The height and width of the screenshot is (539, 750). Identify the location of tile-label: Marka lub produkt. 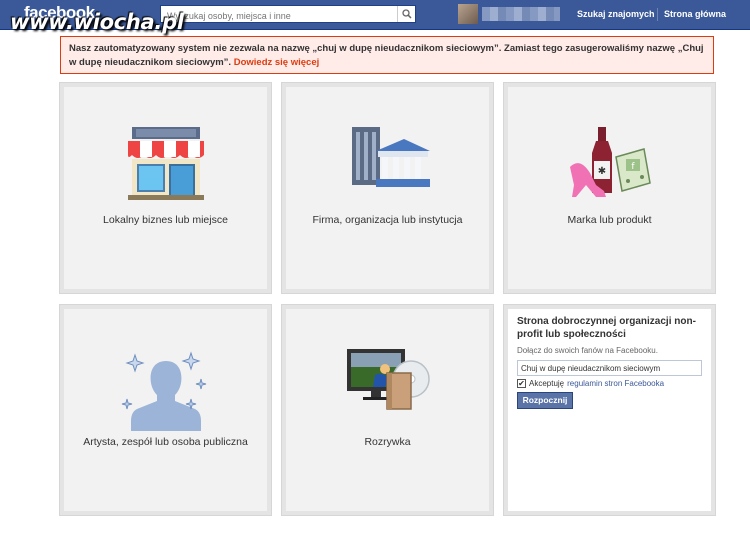
(609, 220).